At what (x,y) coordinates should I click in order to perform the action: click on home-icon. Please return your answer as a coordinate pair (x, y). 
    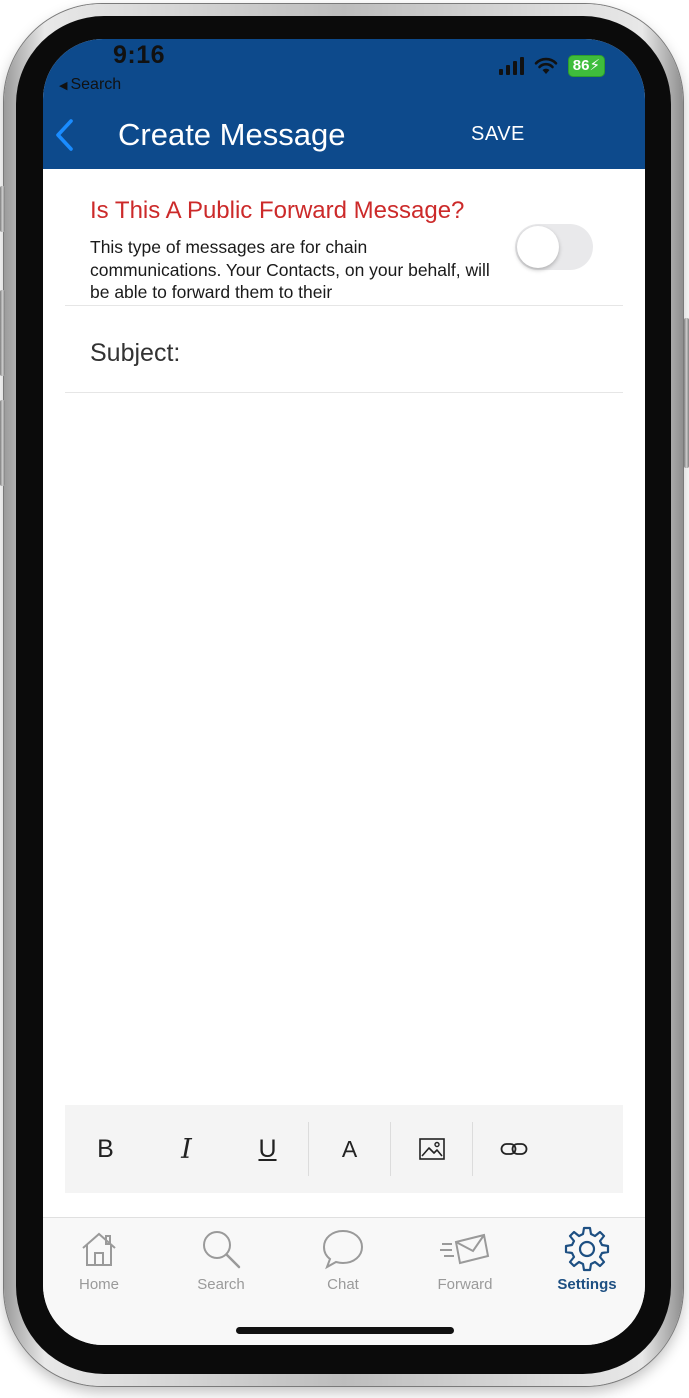
    Looking at the image, I should click on (99, 1249).